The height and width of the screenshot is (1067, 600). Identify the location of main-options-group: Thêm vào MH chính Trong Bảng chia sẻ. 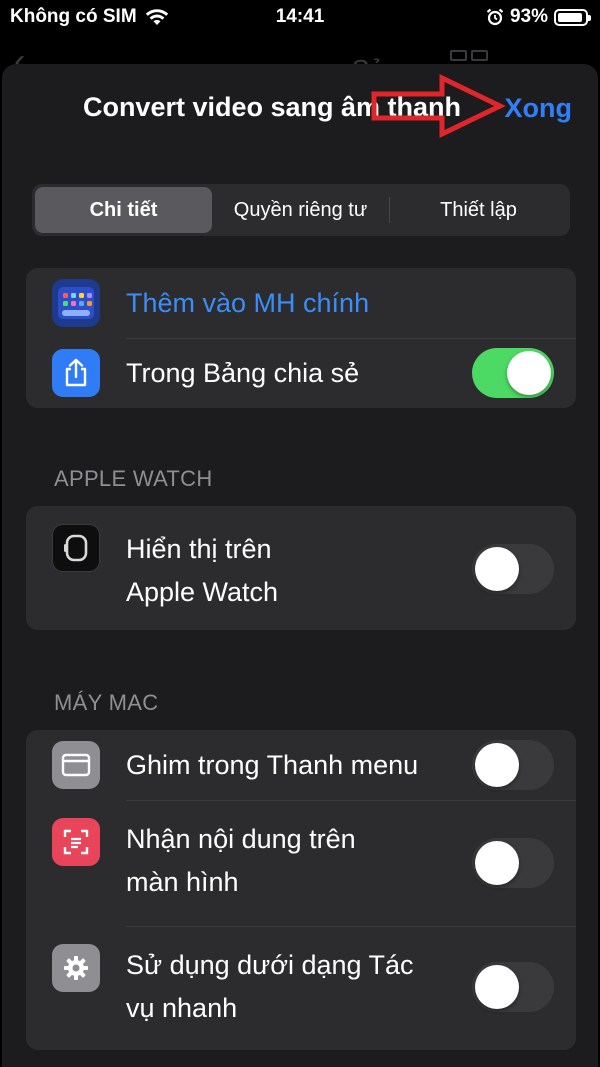
(301, 338).